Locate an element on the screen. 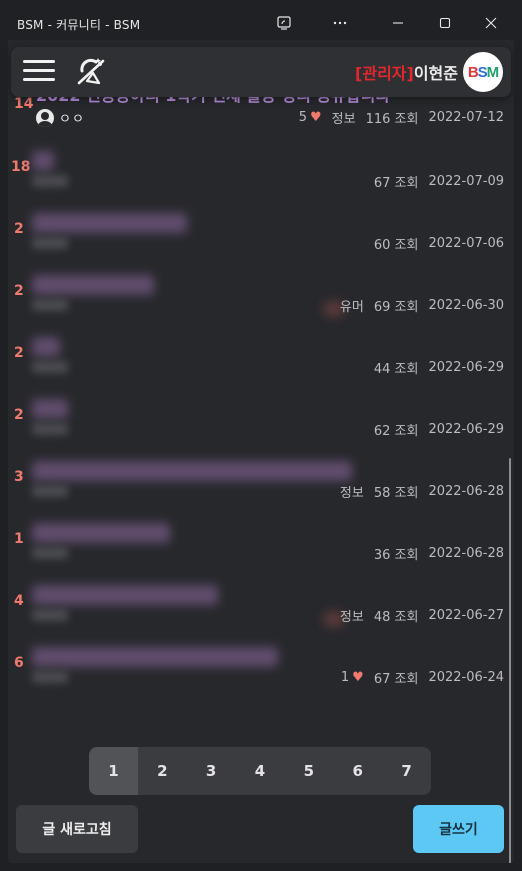  post-date: 2022-07-09 is located at coordinates (466, 181).